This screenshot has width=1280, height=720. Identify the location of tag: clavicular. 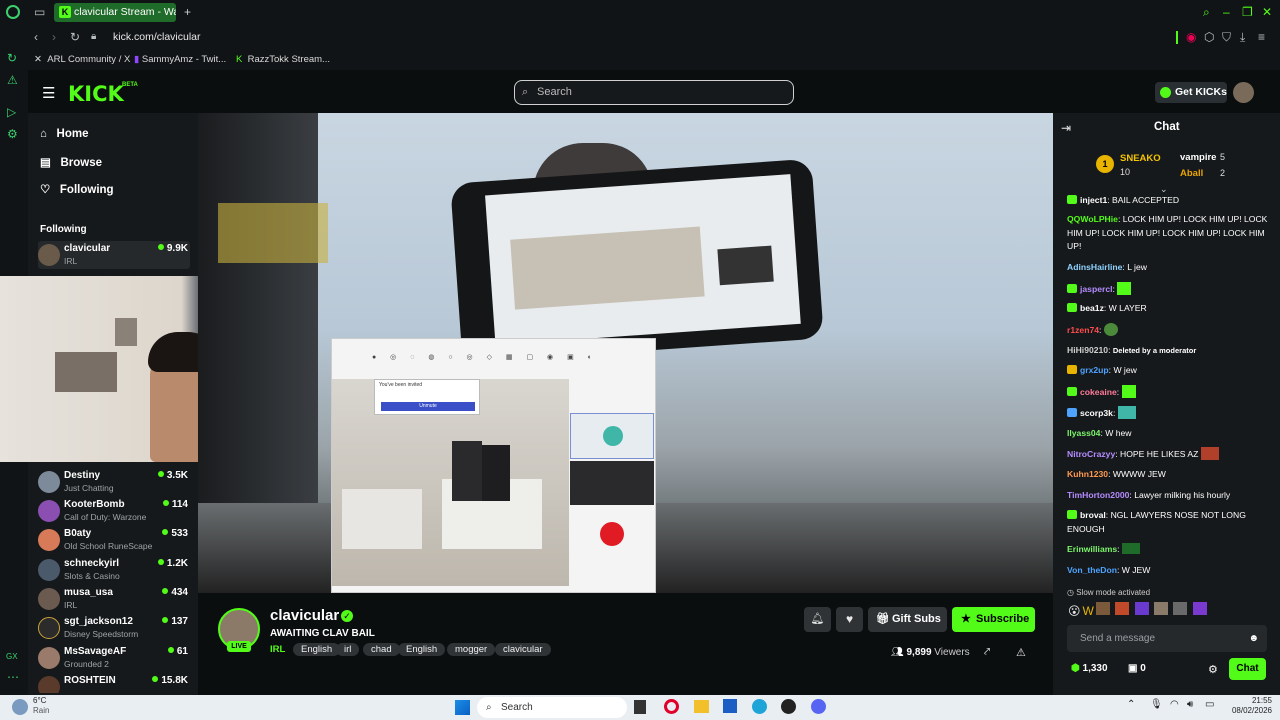
(523, 649).